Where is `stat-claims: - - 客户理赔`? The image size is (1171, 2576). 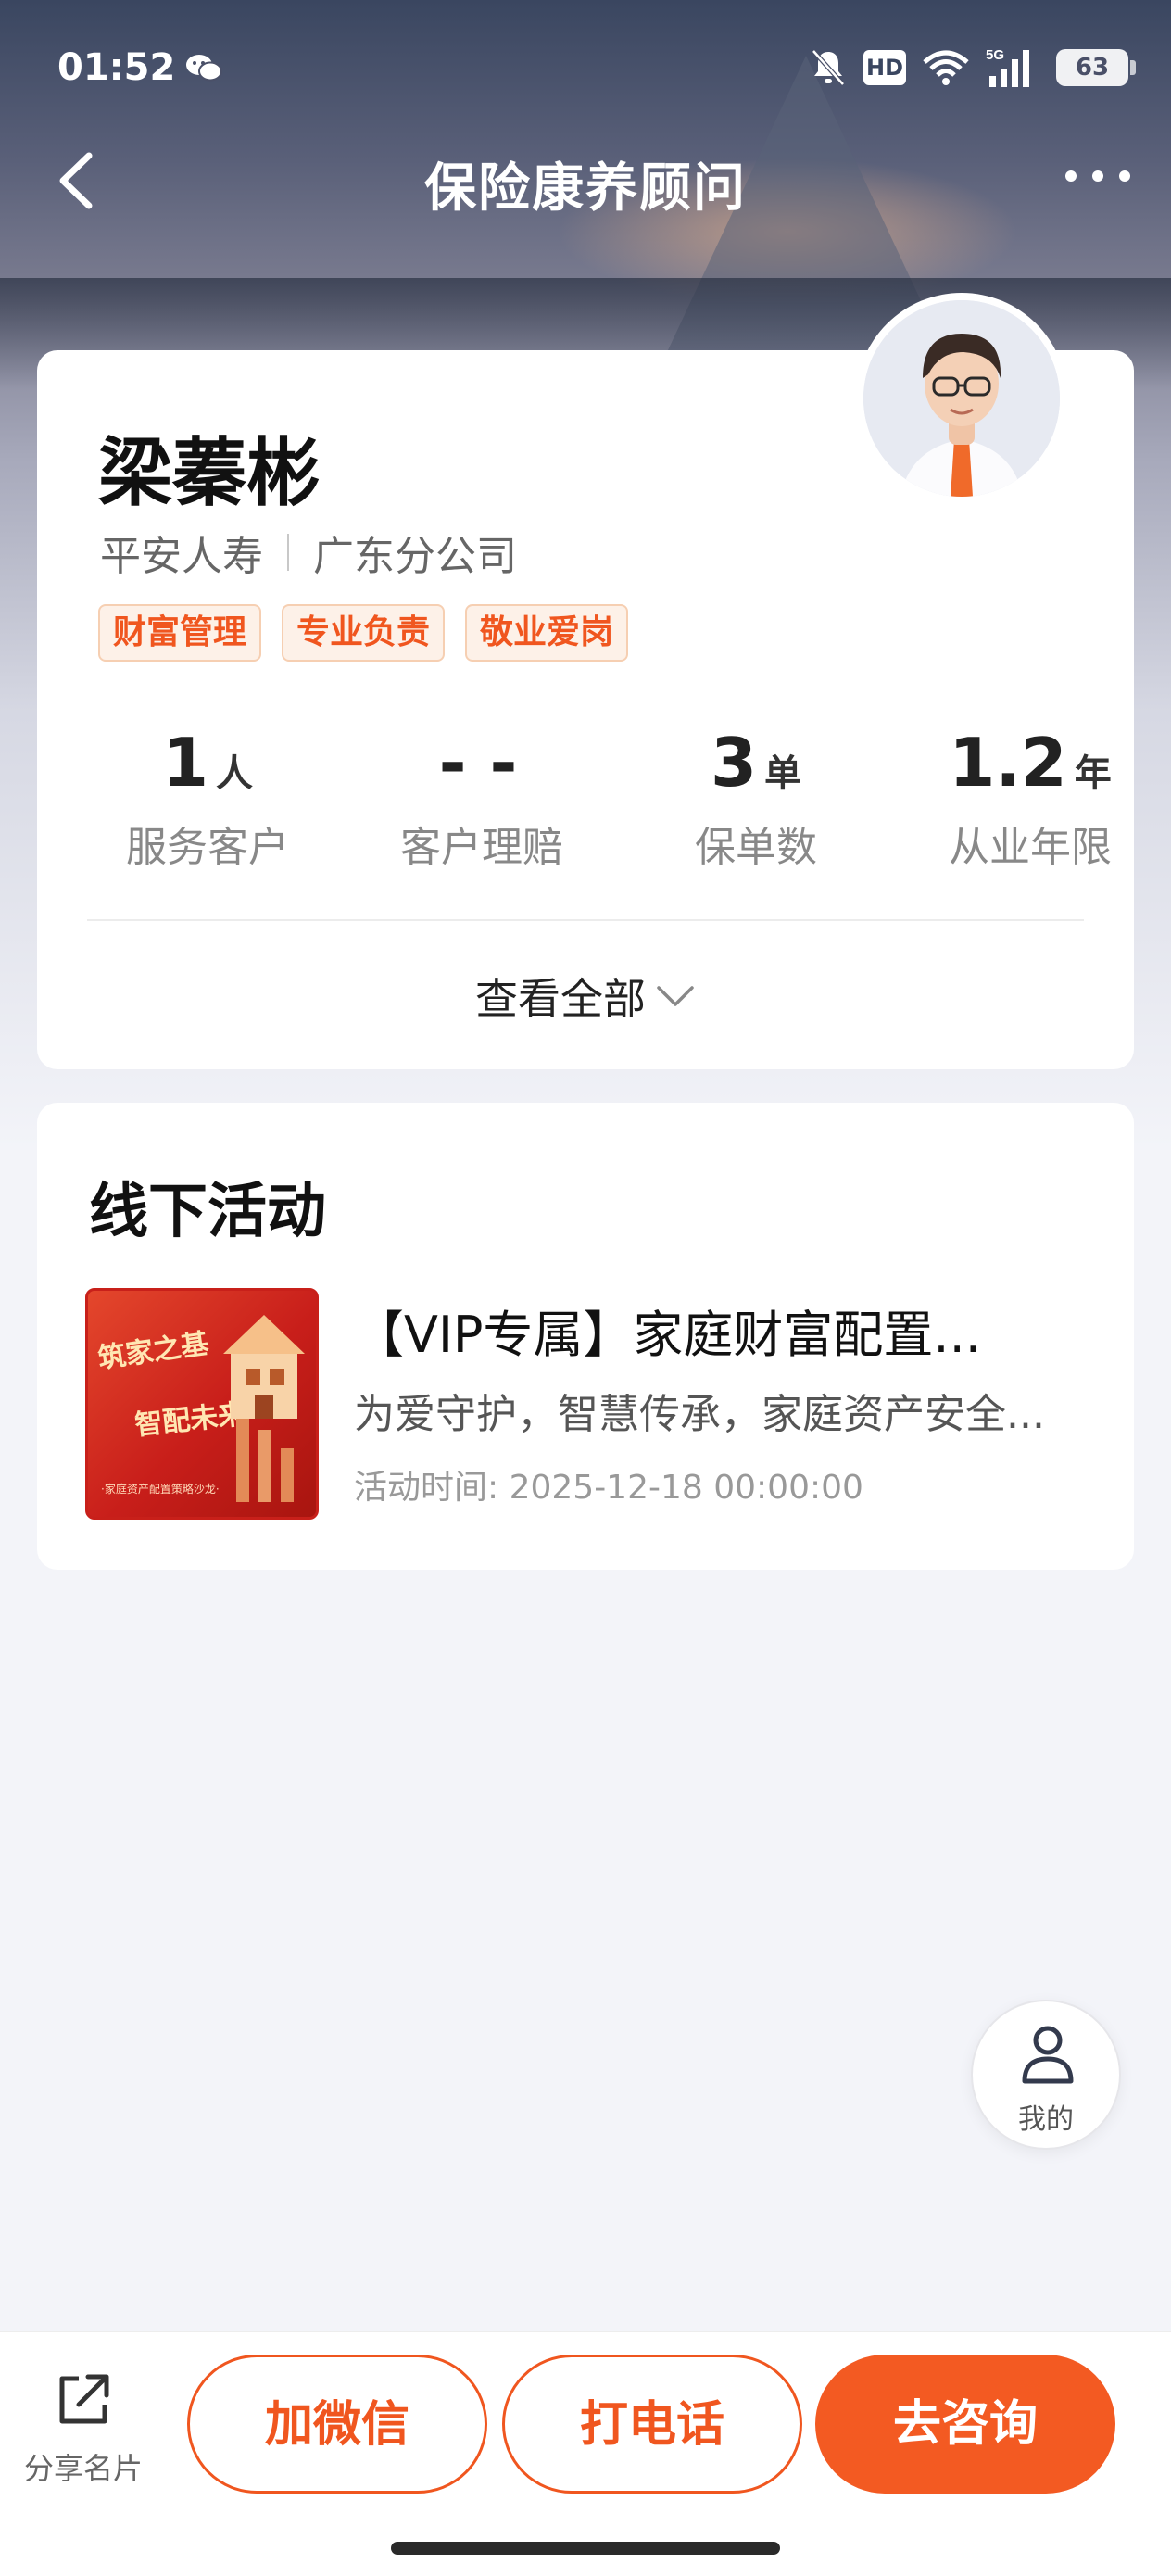 stat-claims: - - 客户理赔 is located at coordinates (482, 797).